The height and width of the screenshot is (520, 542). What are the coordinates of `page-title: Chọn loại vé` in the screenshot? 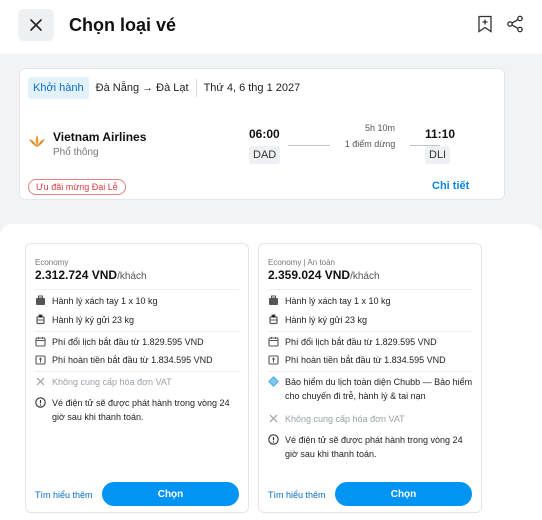 It's located at (123, 25).